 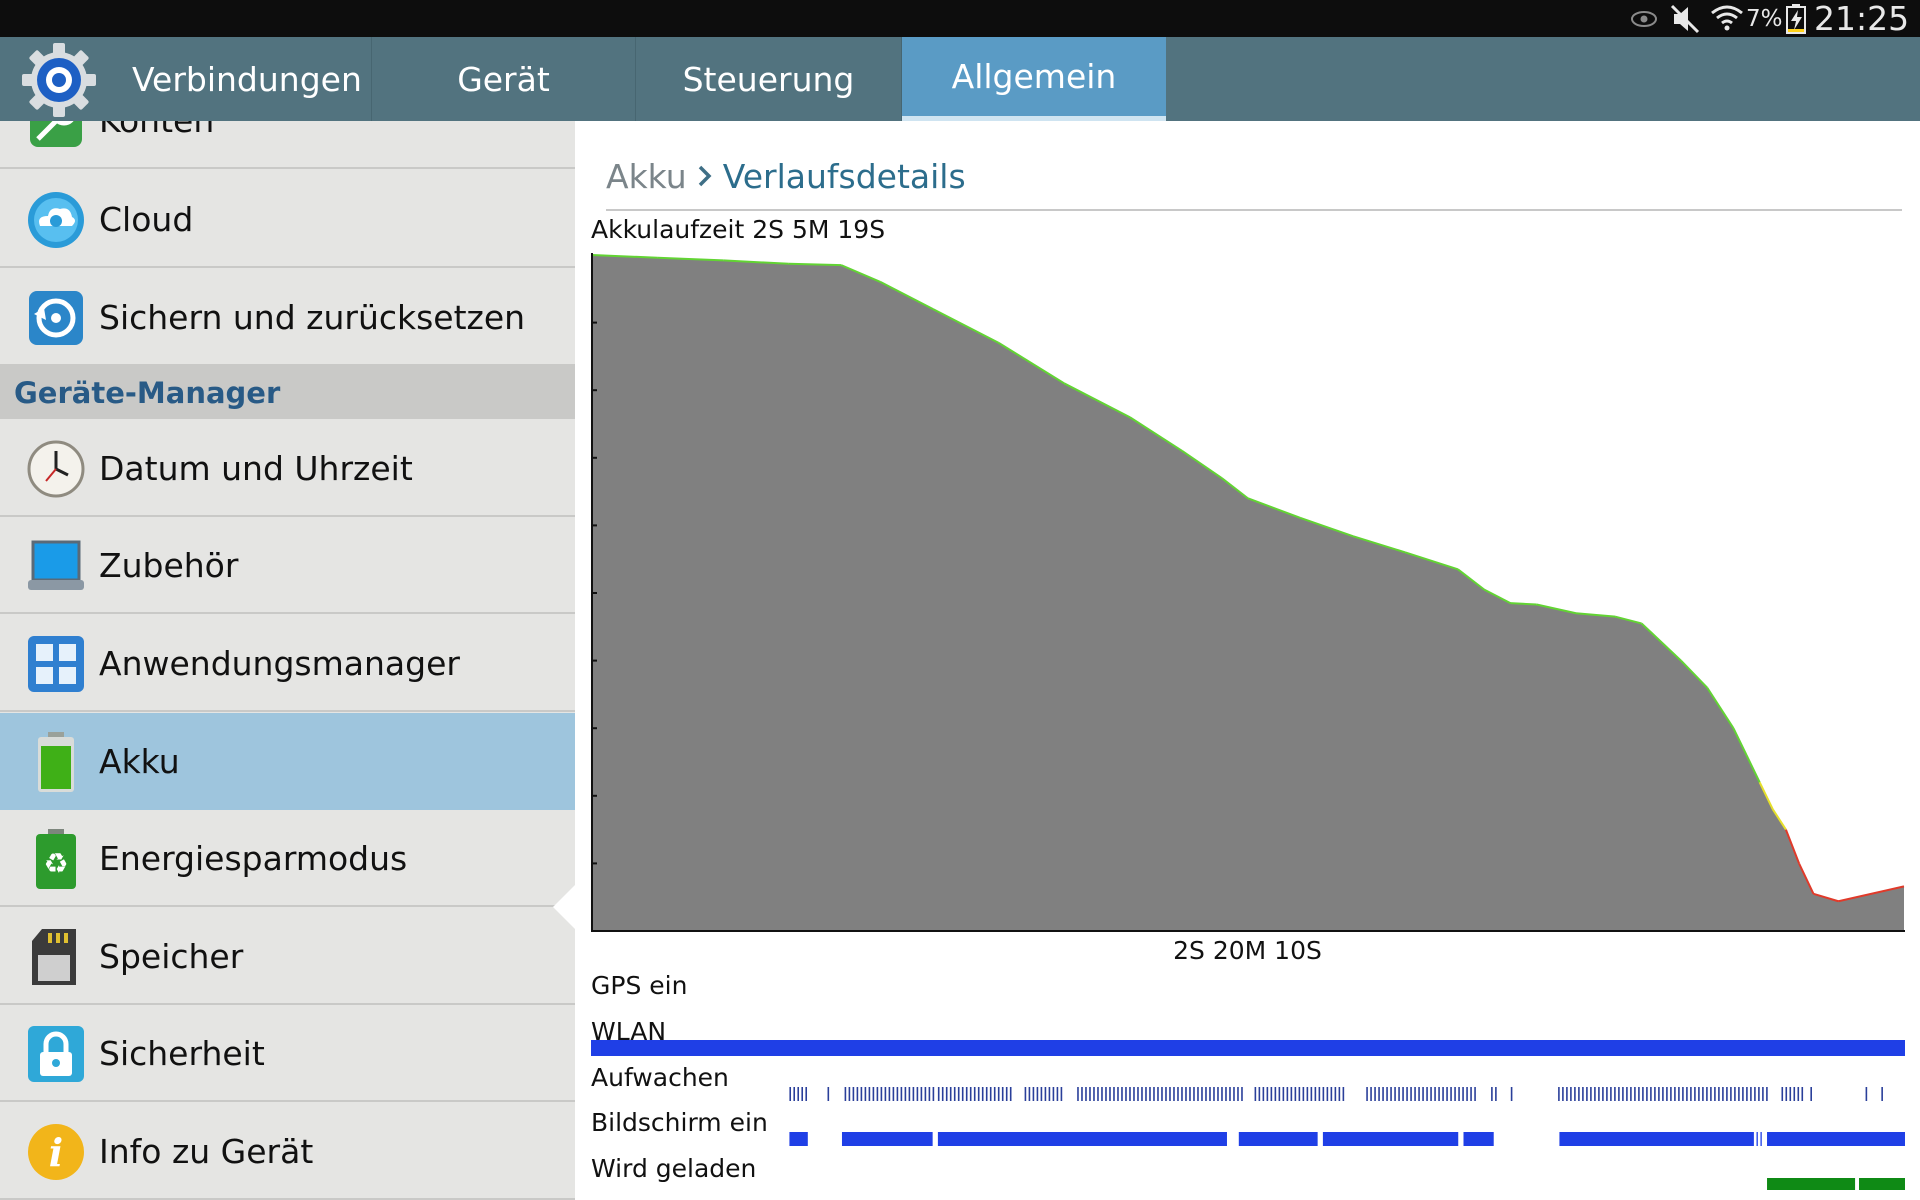 I want to click on tab-allgemein: Allgemein, so click(x=1034, y=79).